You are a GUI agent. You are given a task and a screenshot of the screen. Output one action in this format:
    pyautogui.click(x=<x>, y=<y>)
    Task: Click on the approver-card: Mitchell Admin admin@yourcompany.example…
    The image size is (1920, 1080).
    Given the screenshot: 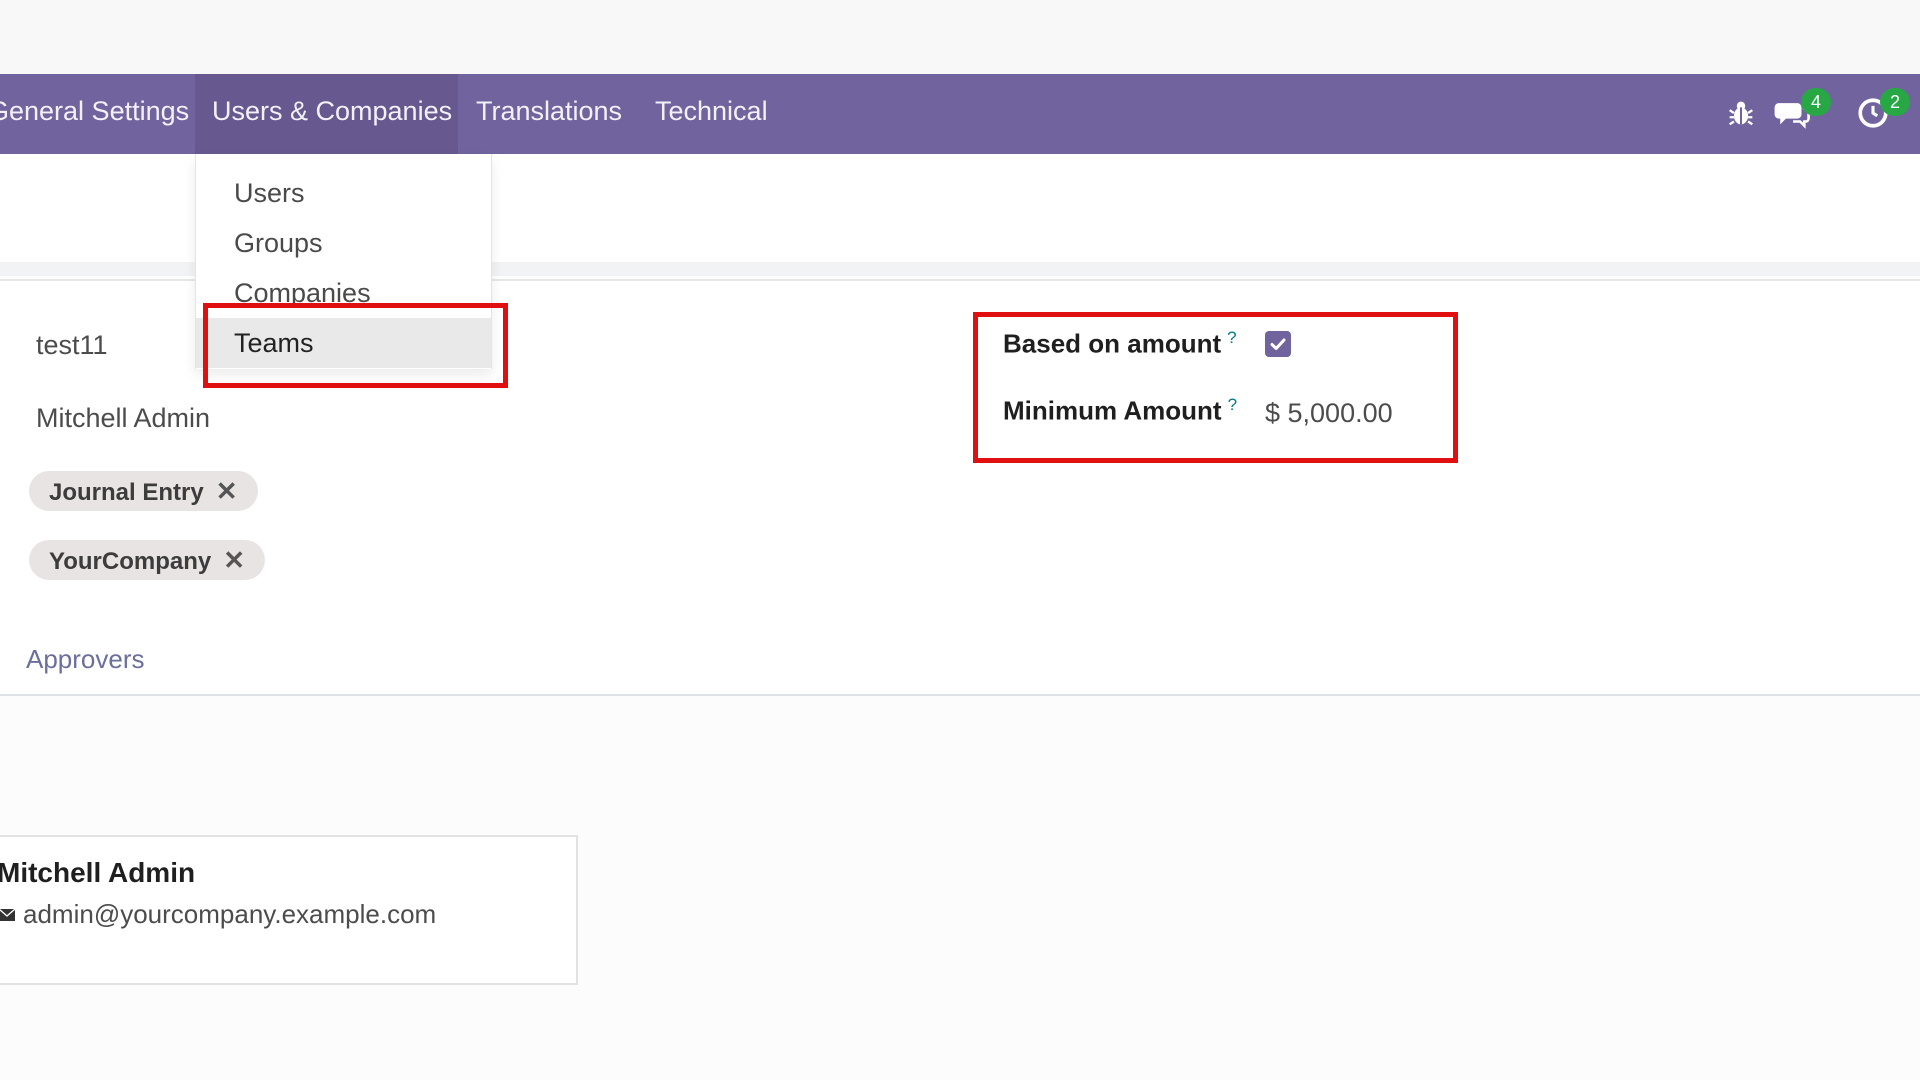 What is the action you would take?
    pyautogui.click(x=289, y=910)
    